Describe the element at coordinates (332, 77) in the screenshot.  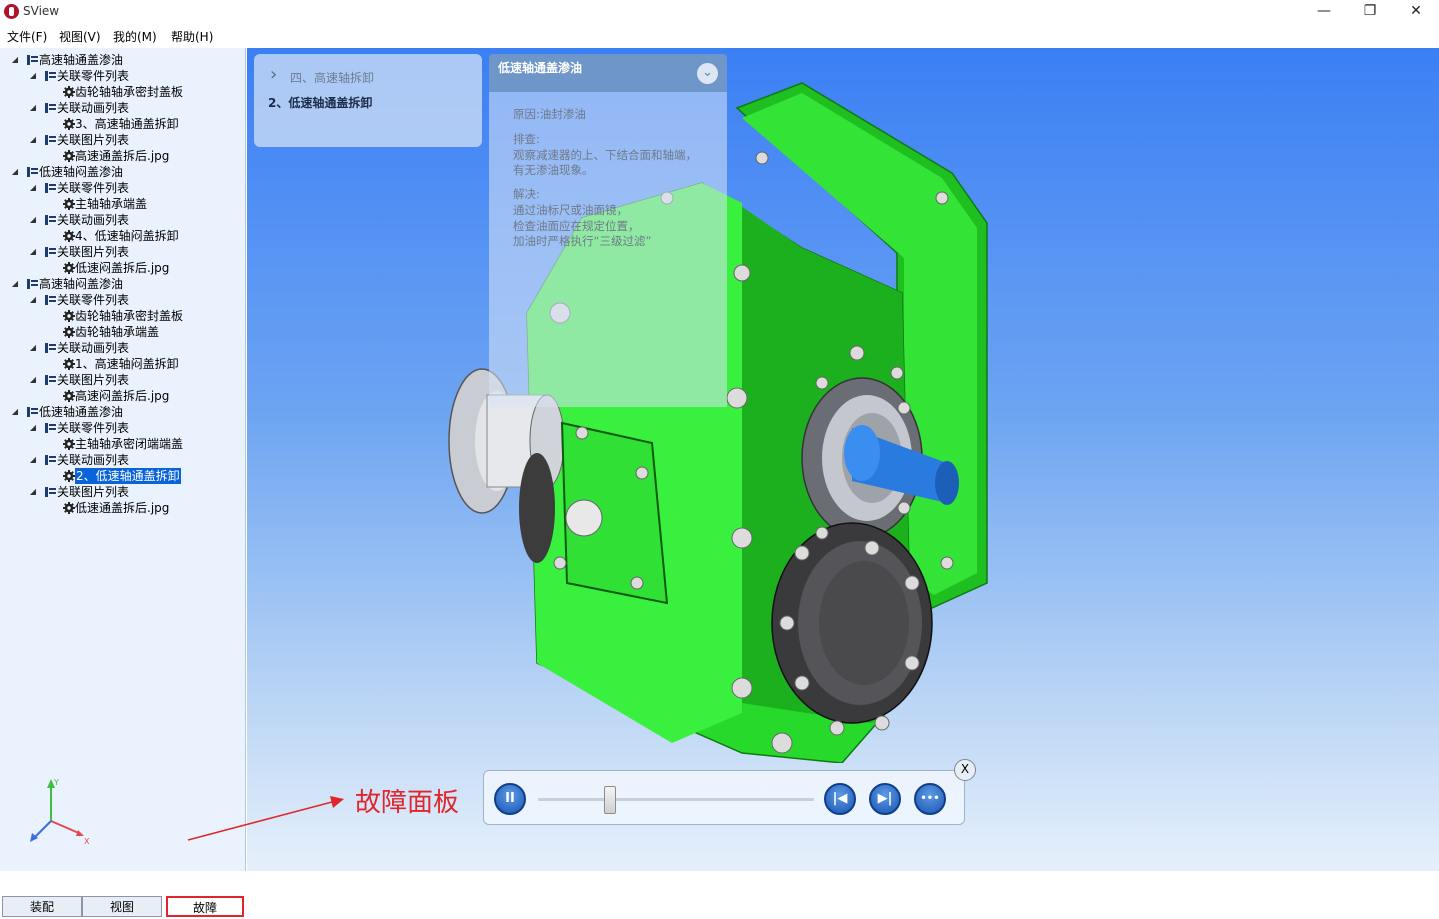
I see `breadcrumb-parent: 四、高速轴拆卸` at that location.